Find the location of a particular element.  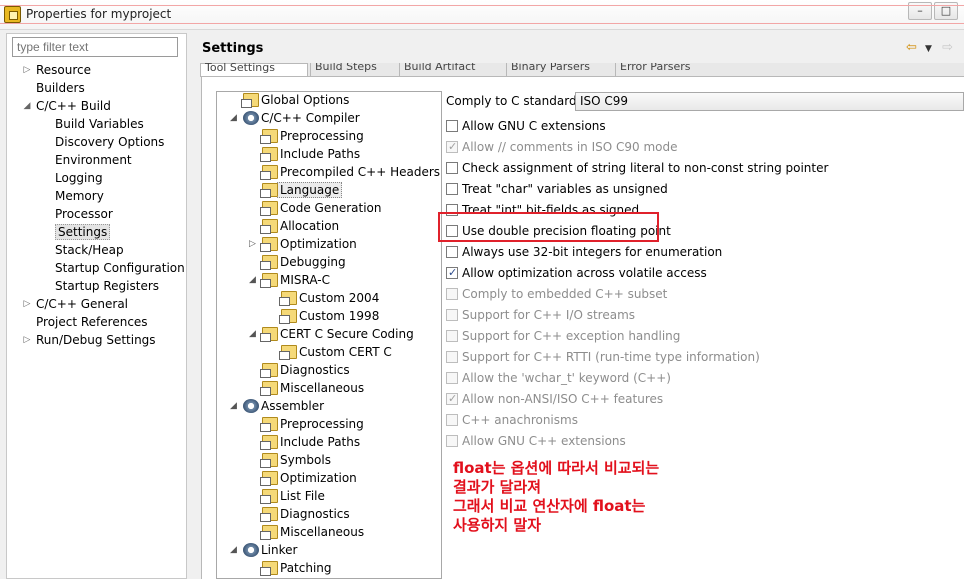

nav-item: Builders is located at coordinates (60, 88).